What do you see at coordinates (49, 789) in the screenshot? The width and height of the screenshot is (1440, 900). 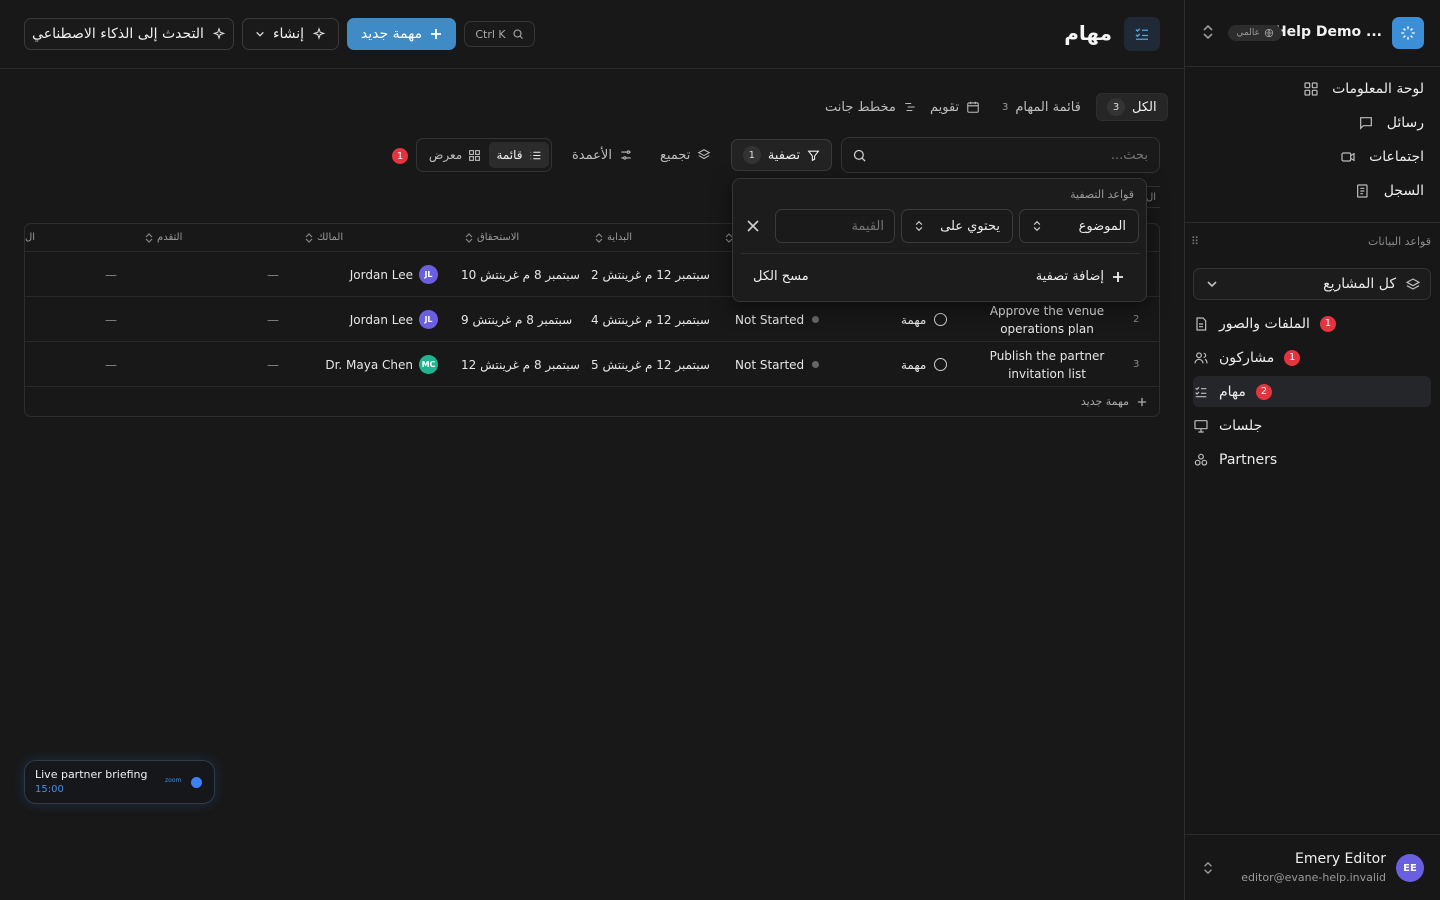 I see `toast-time: 15:00` at bounding box center [49, 789].